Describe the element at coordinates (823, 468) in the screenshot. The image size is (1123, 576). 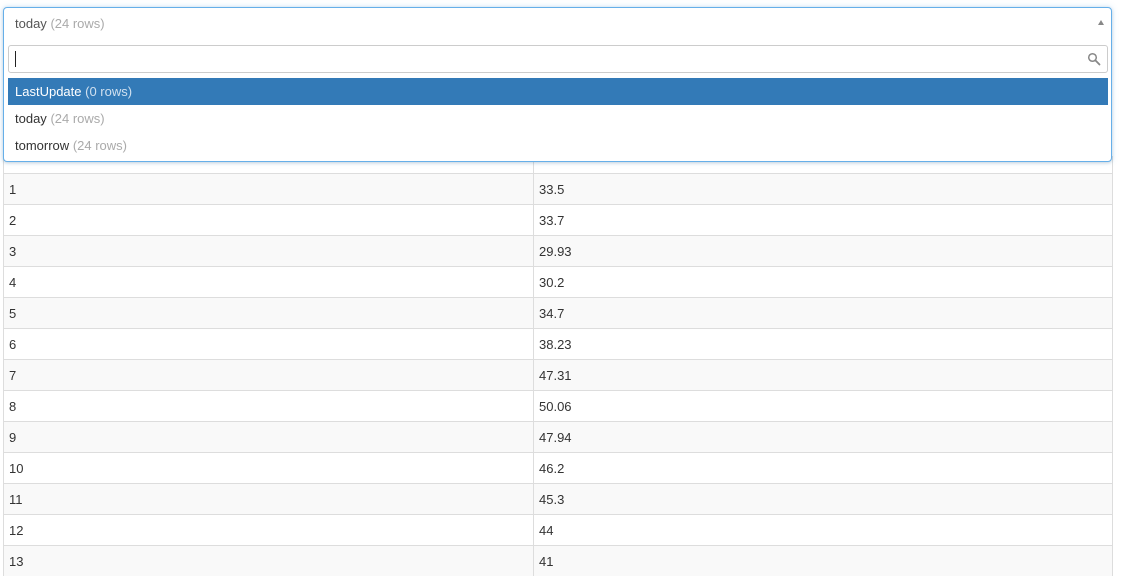
I see `table-cell-value: 46.2` at that location.